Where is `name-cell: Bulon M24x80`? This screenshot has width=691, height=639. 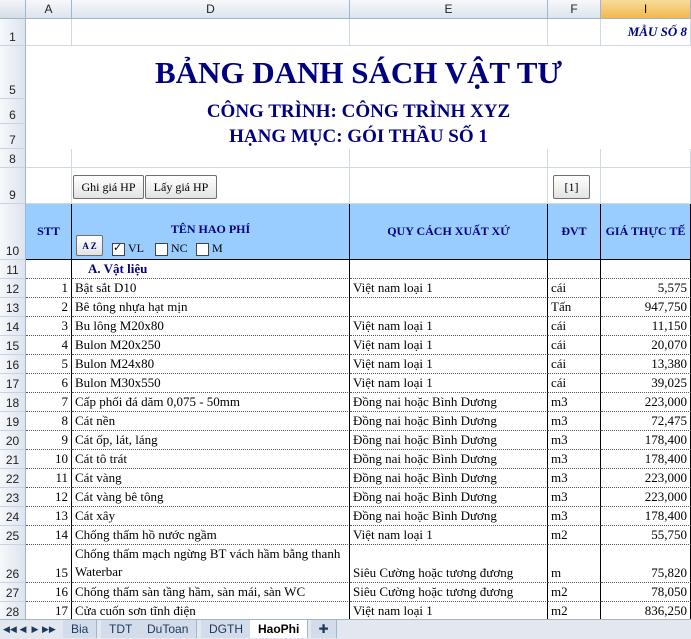 name-cell: Bulon M24x80 is located at coordinates (211, 364).